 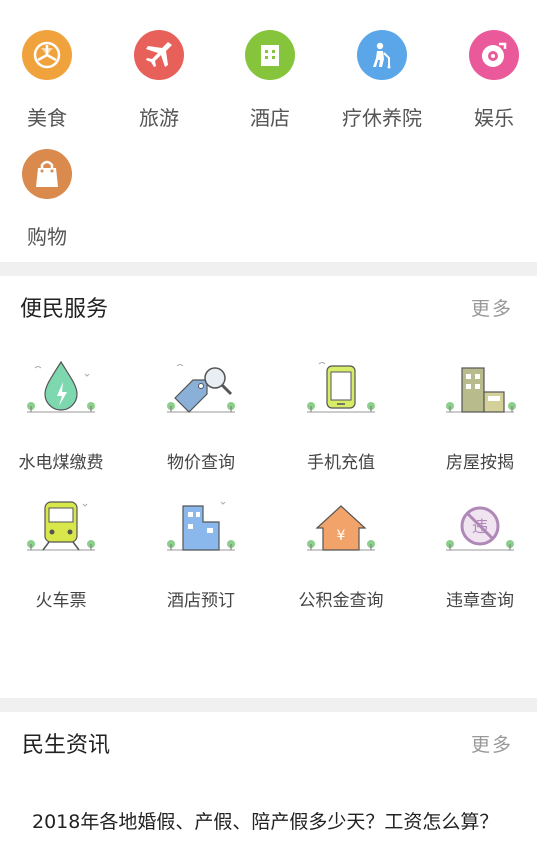 I want to click on service-label: 火车票, so click(x=61, y=601).